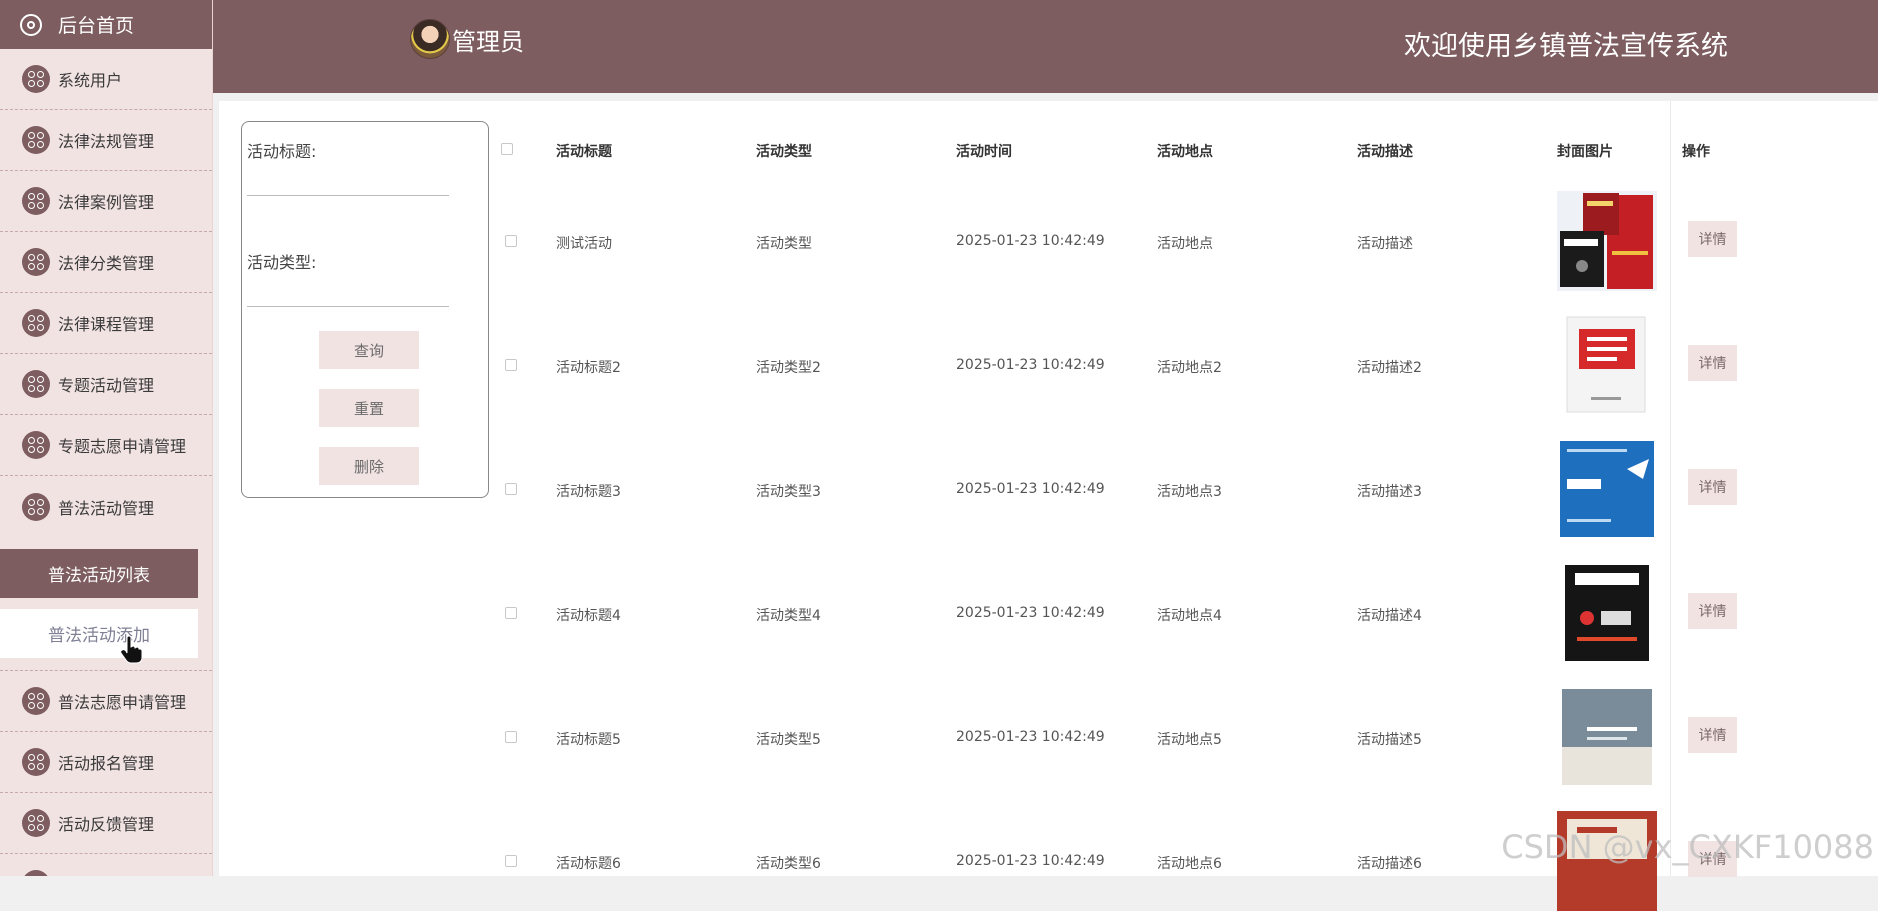 This screenshot has height=911, width=1878. Describe the element at coordinates (369, 408) in the screenshot. I see `reset-button: 重置` at that location.